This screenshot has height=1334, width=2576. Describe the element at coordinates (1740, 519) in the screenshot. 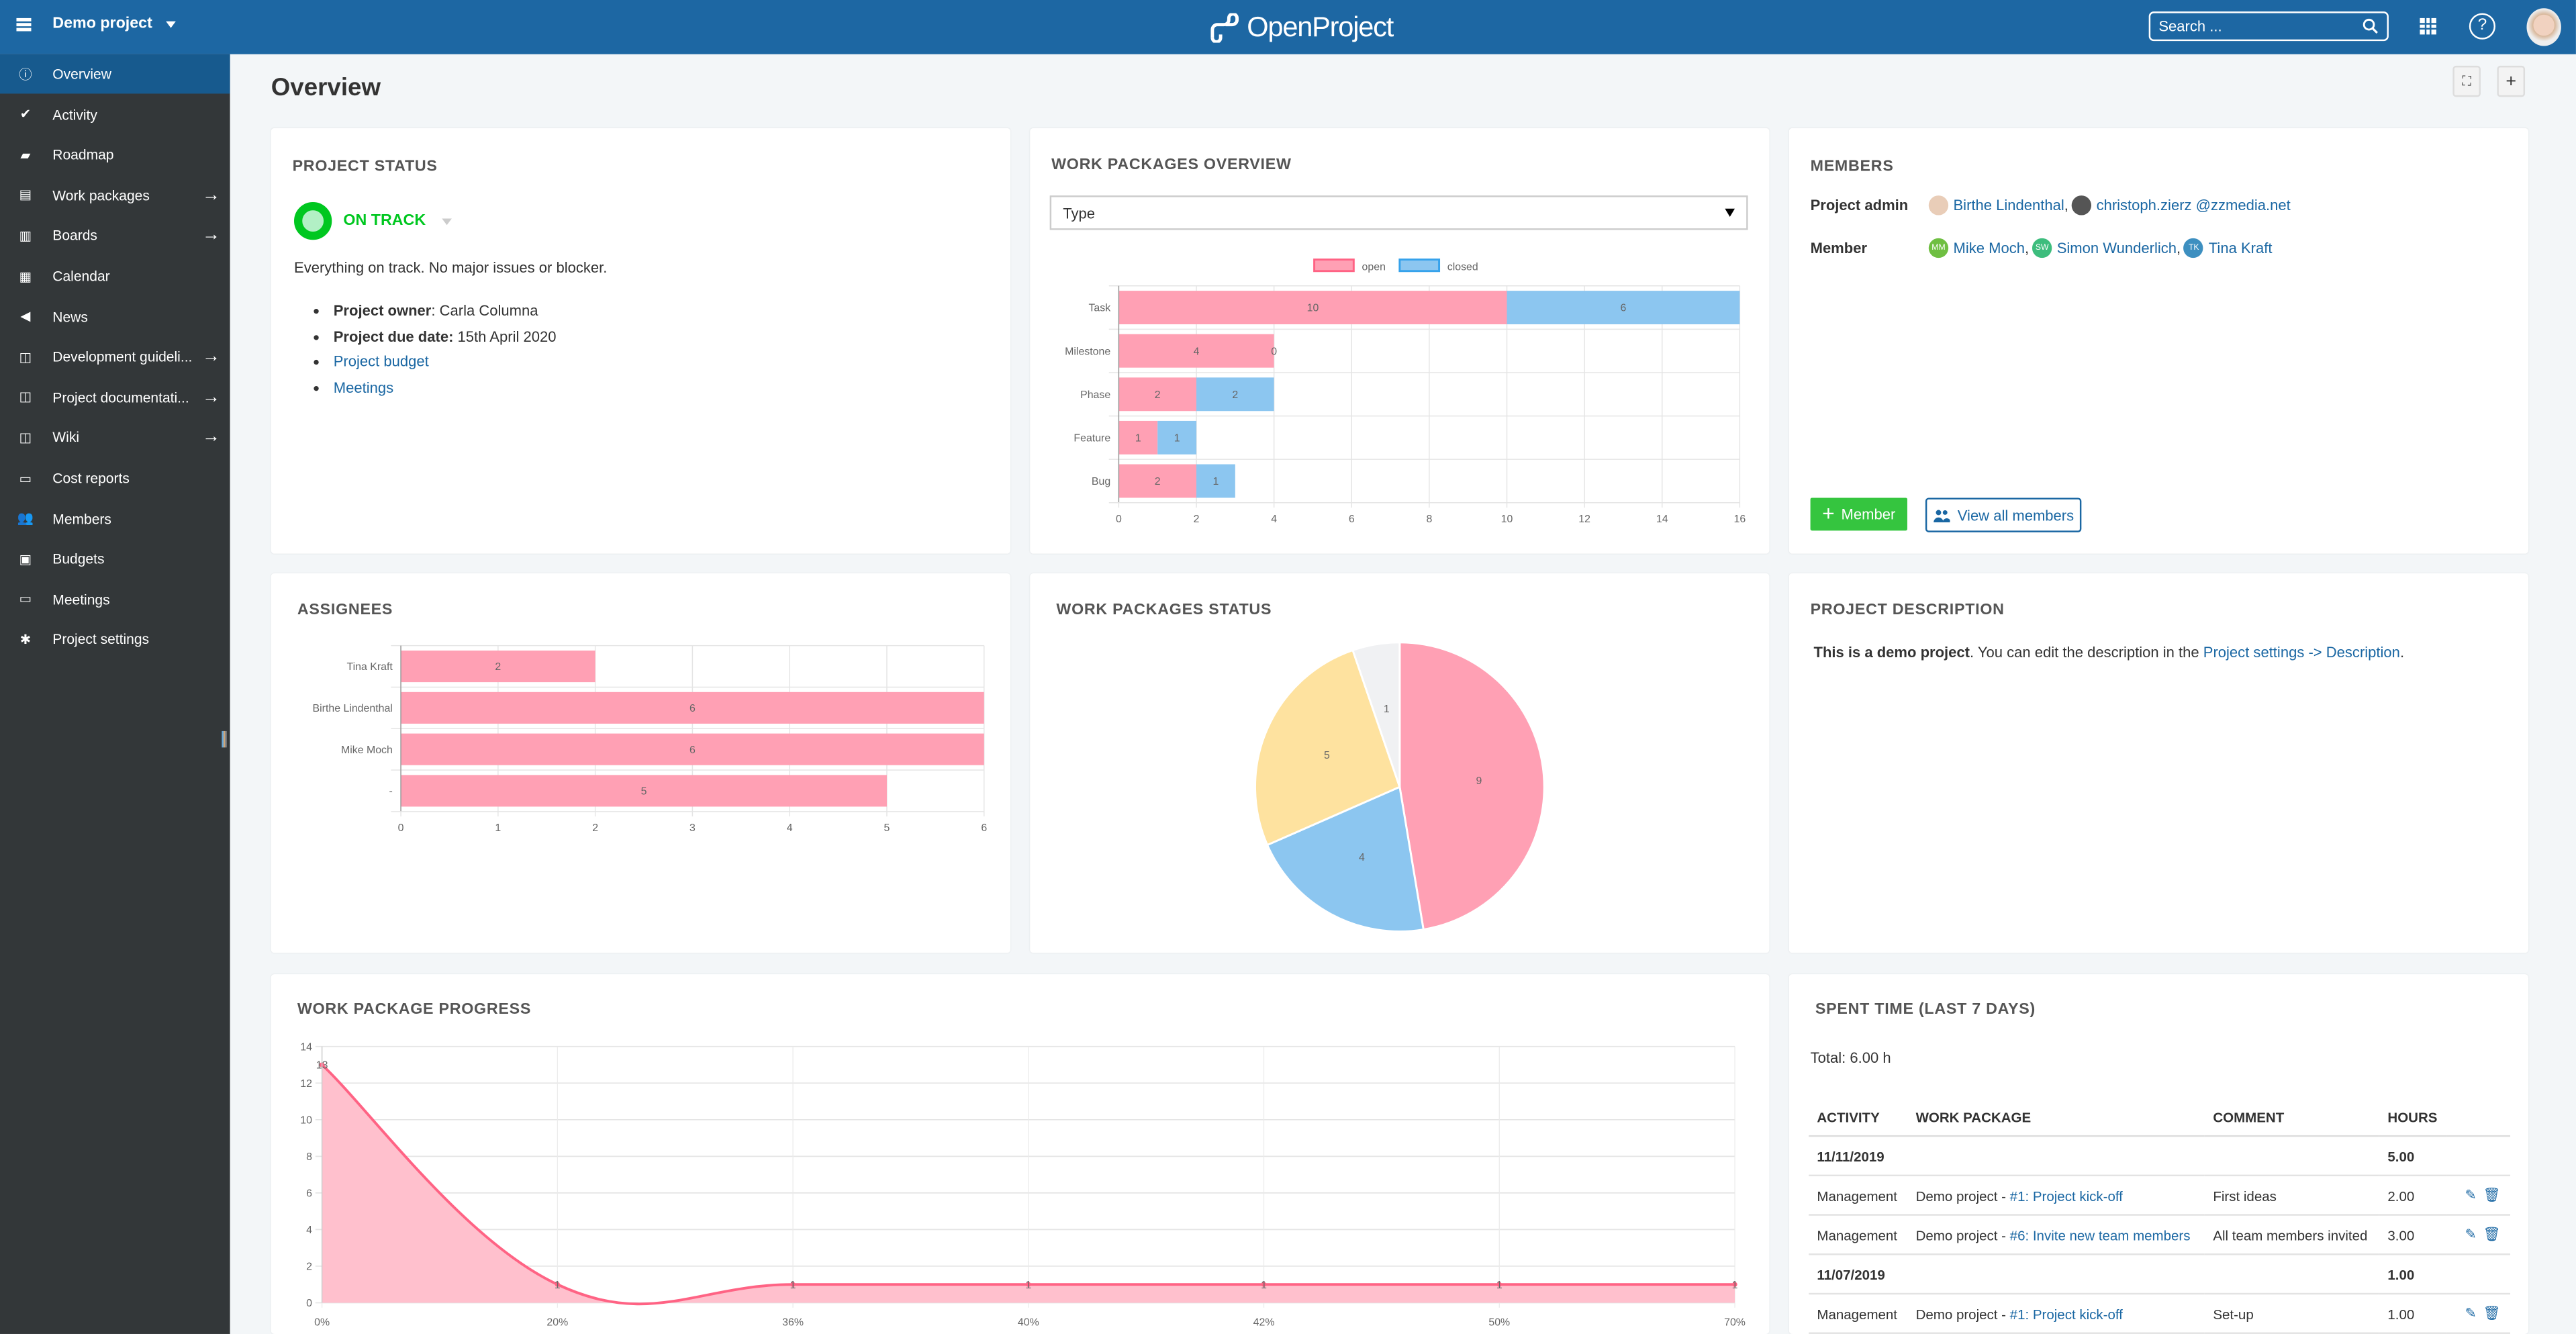

I see `x-tick-label: 16` at that location.